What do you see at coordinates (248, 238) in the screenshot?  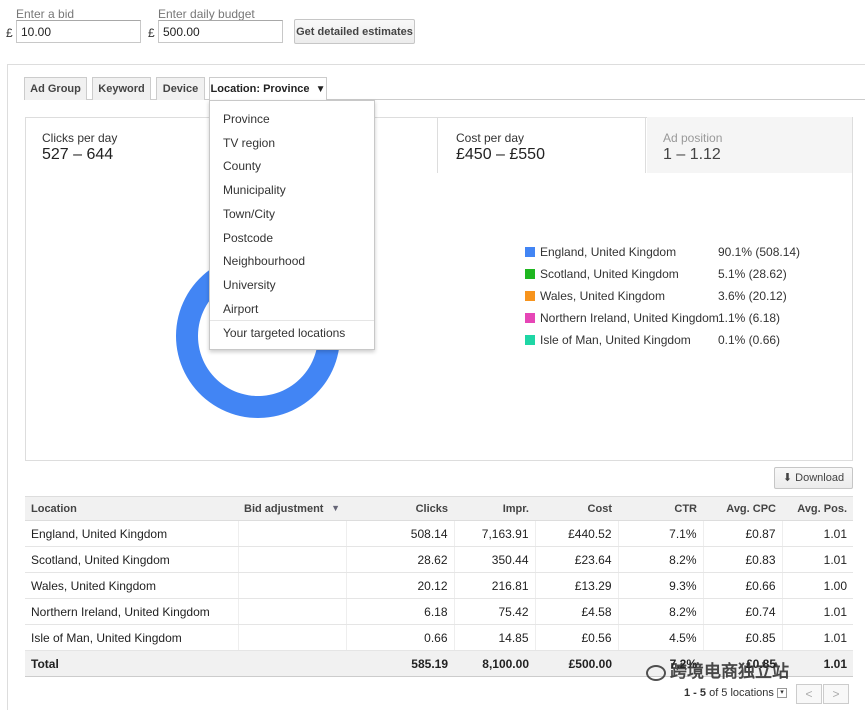 I see `dropdown-item-postcode: Postcode` at bounding box center [248, 238].